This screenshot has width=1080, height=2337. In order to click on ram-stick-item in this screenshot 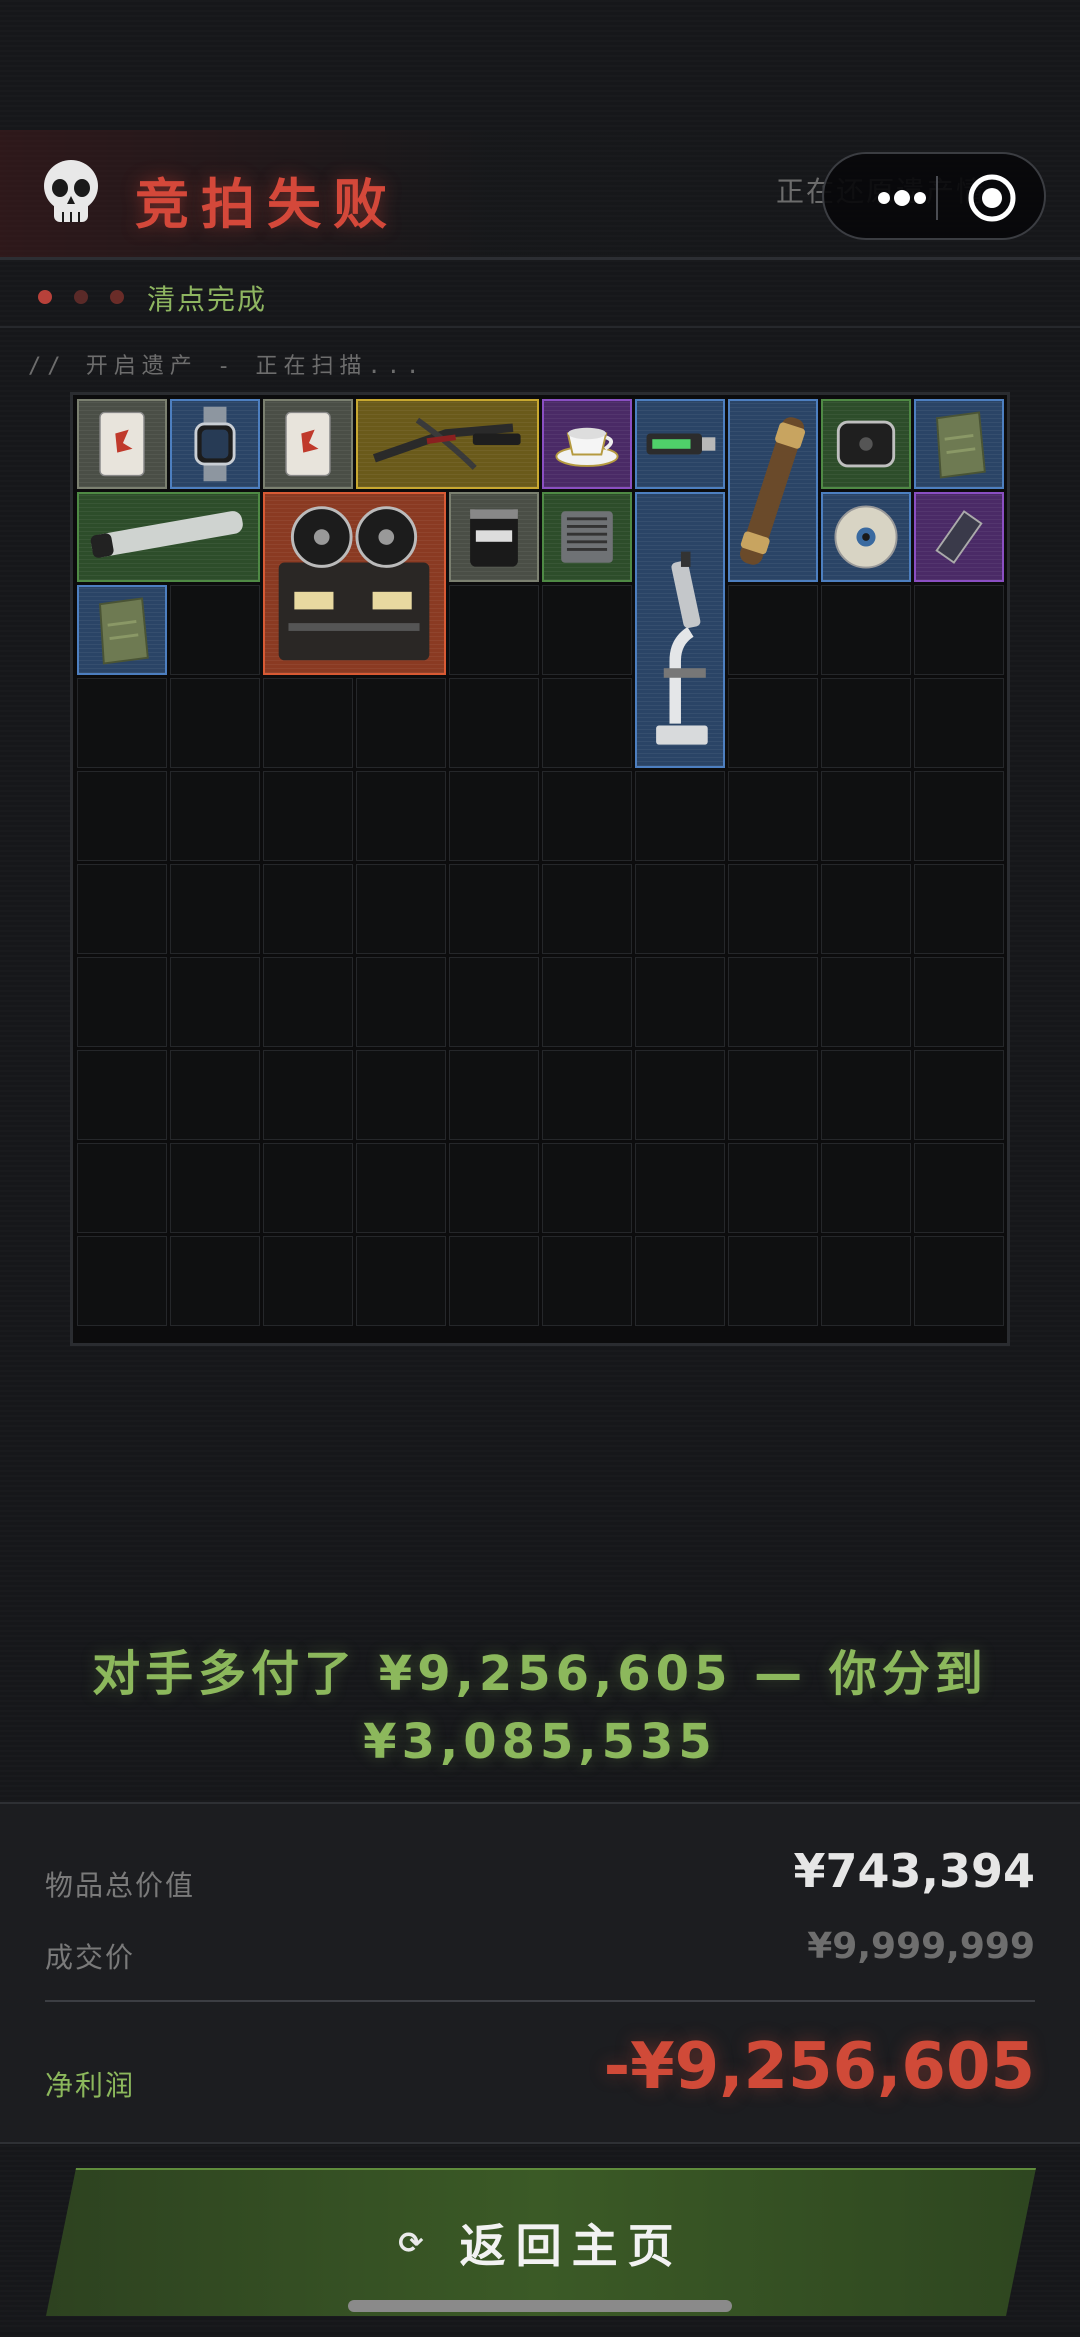, I will do `click(959, 537)`.